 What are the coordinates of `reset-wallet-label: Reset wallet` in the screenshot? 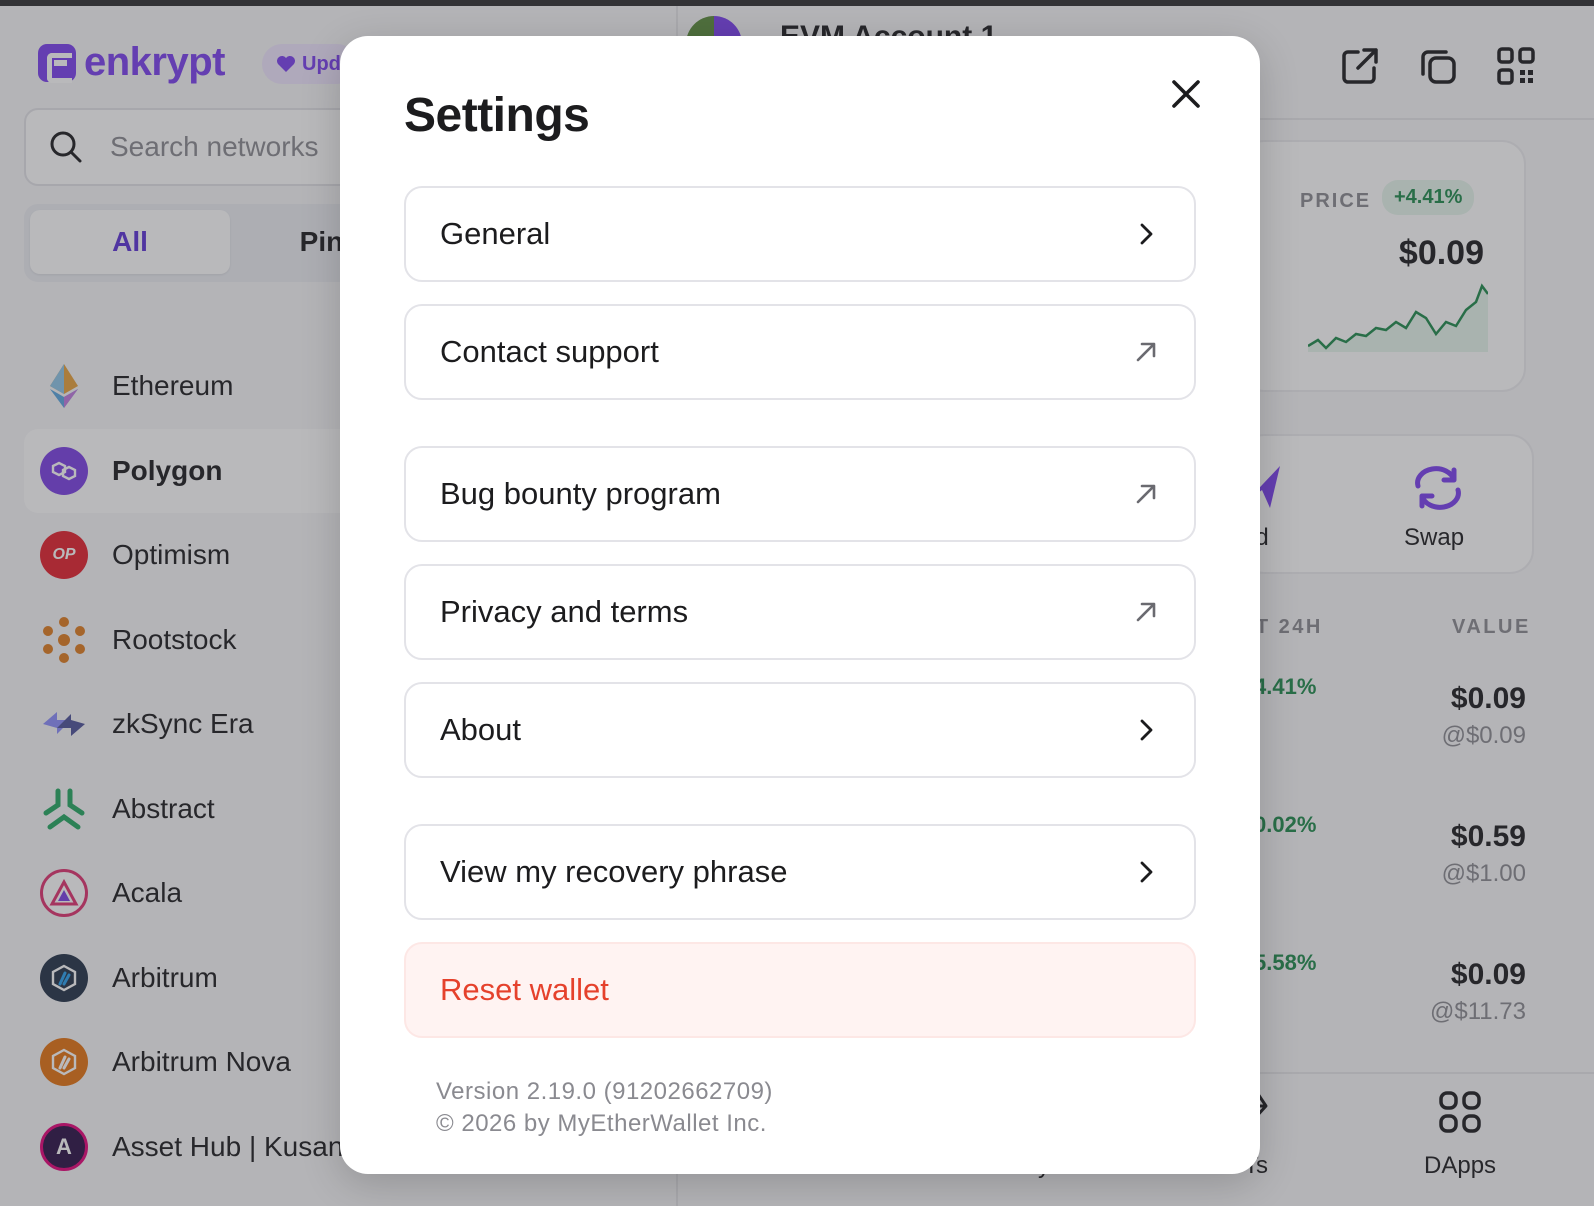 It's located at (524, 989).